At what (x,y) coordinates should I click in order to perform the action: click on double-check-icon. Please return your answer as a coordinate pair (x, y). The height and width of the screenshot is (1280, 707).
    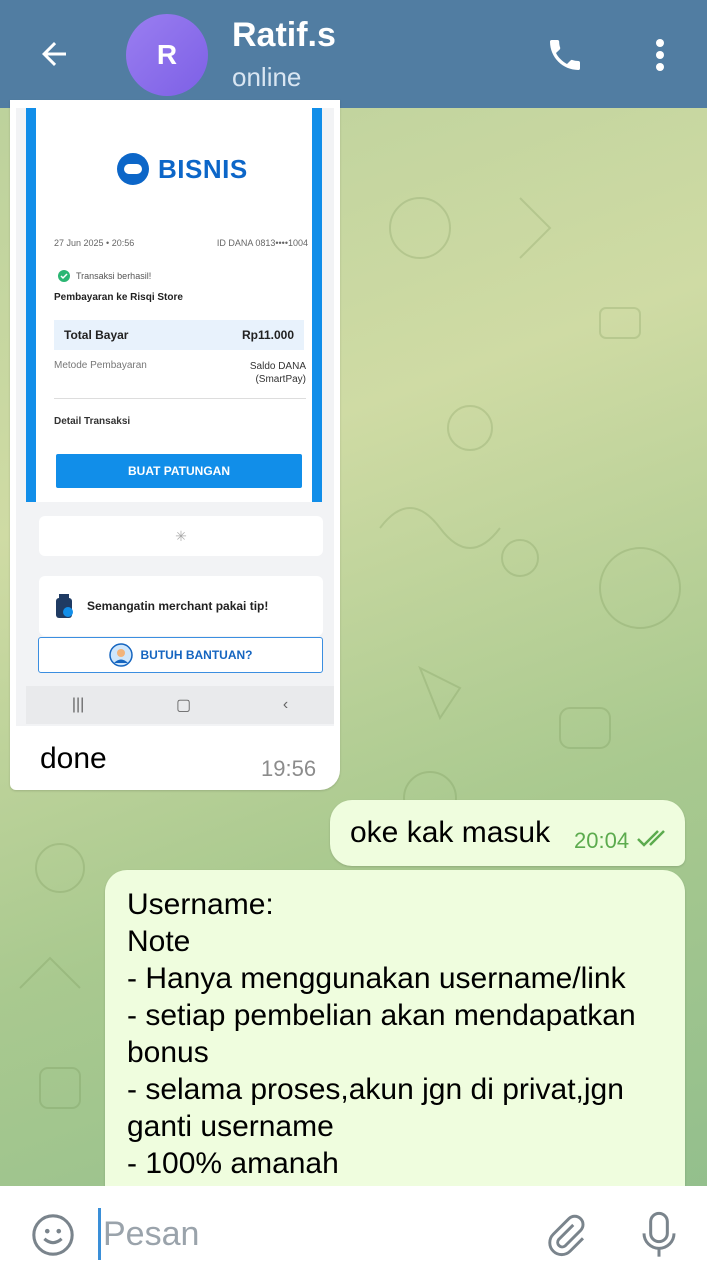
    Looking at the image, I should click on (651, 838).